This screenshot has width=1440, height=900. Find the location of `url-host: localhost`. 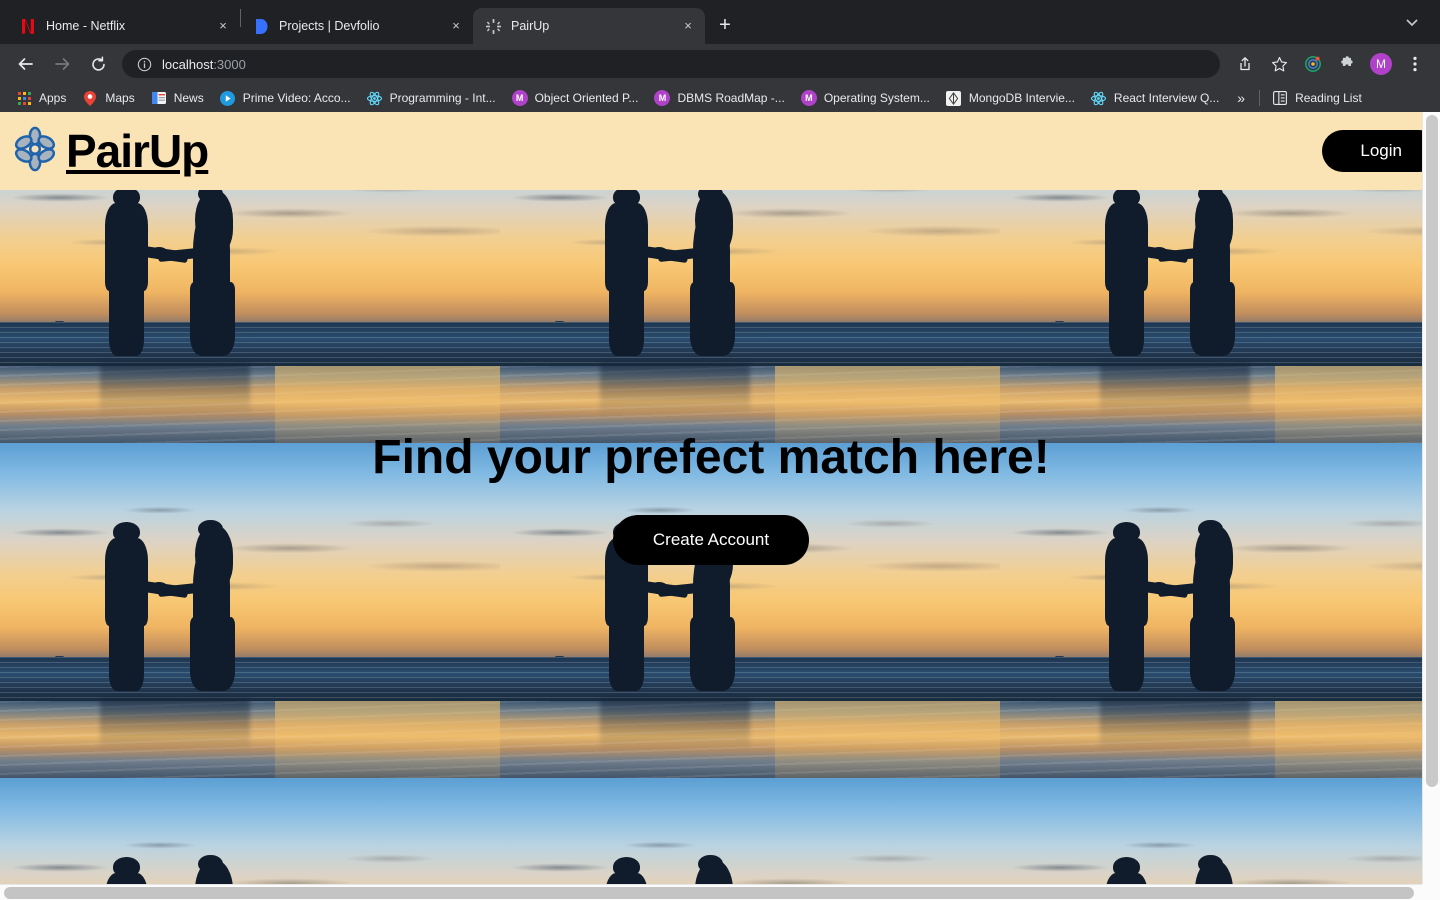

url-host: localhost is located at coordinates (188, 64).